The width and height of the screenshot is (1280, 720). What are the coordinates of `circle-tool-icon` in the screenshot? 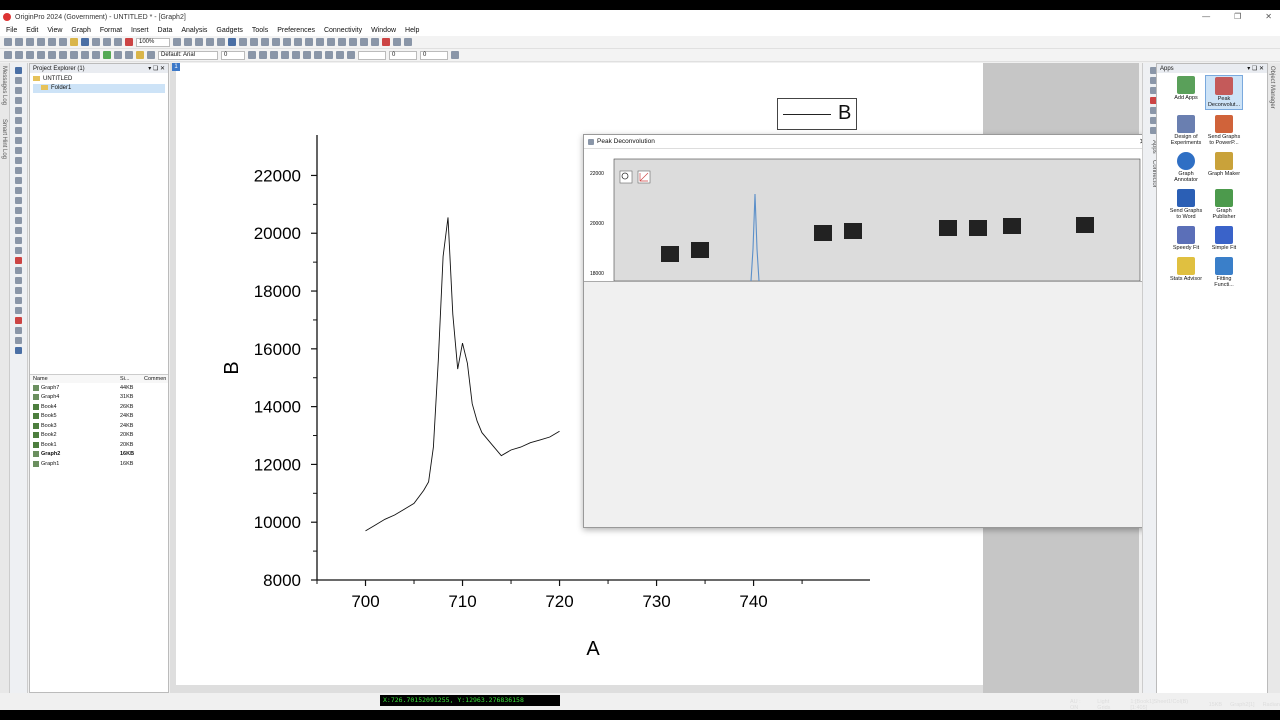 It's located at (18, 220).